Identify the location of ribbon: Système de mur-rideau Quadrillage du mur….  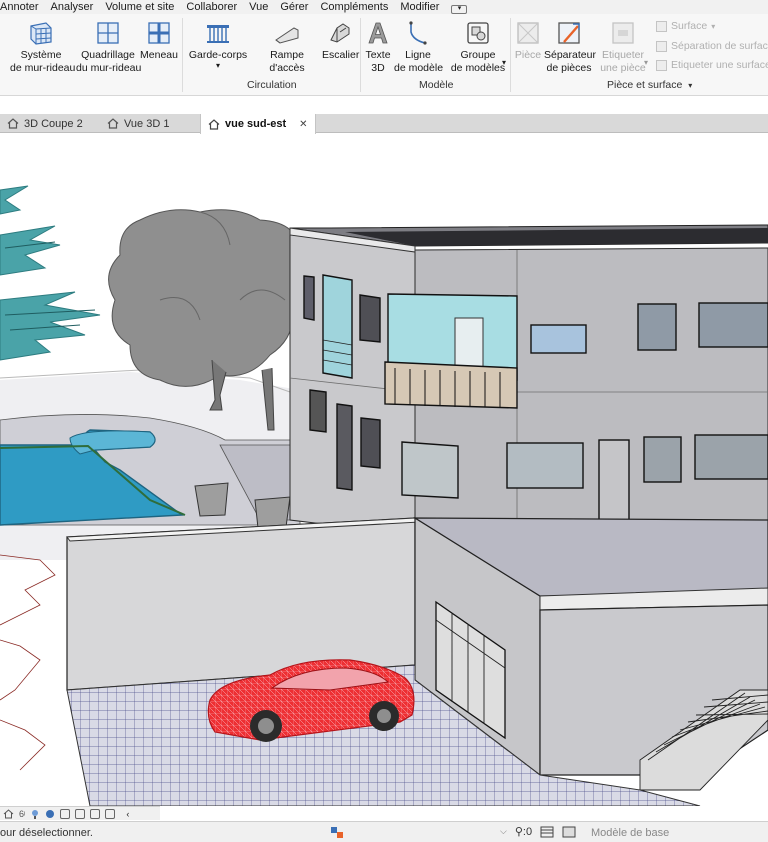
(384, 55).